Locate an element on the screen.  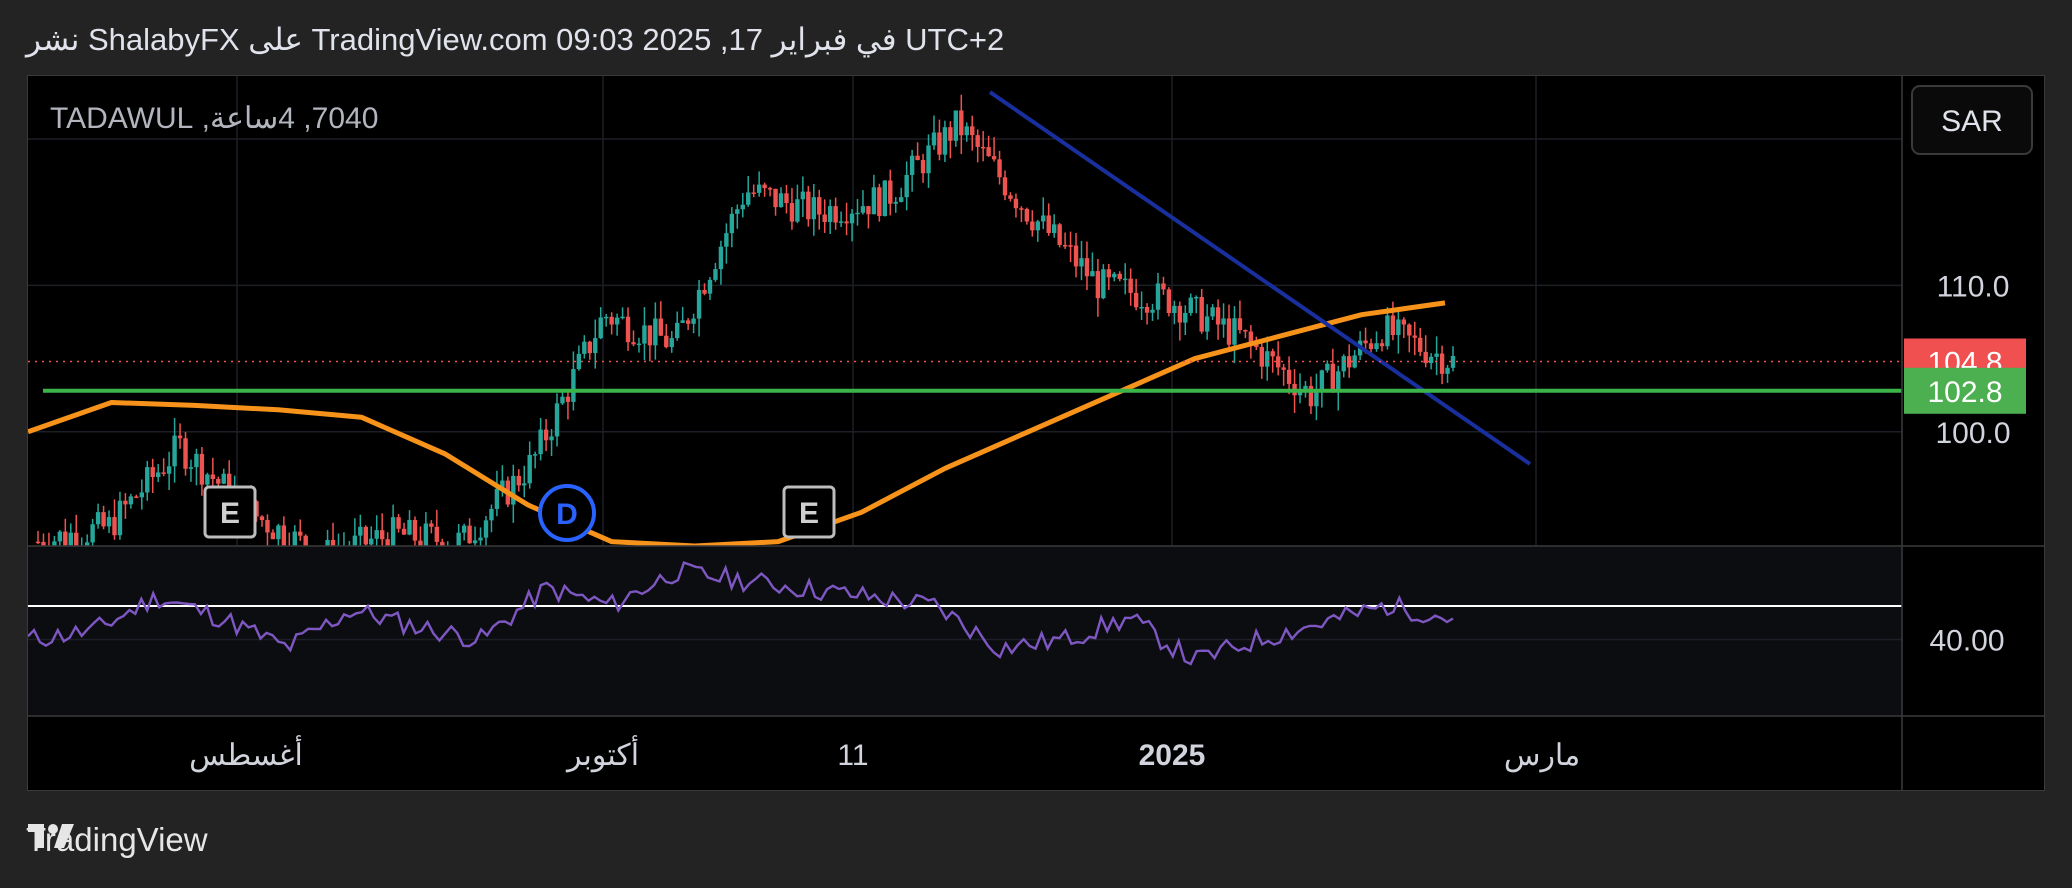
currency-button: SAR is located at coordinates (1972, 120).